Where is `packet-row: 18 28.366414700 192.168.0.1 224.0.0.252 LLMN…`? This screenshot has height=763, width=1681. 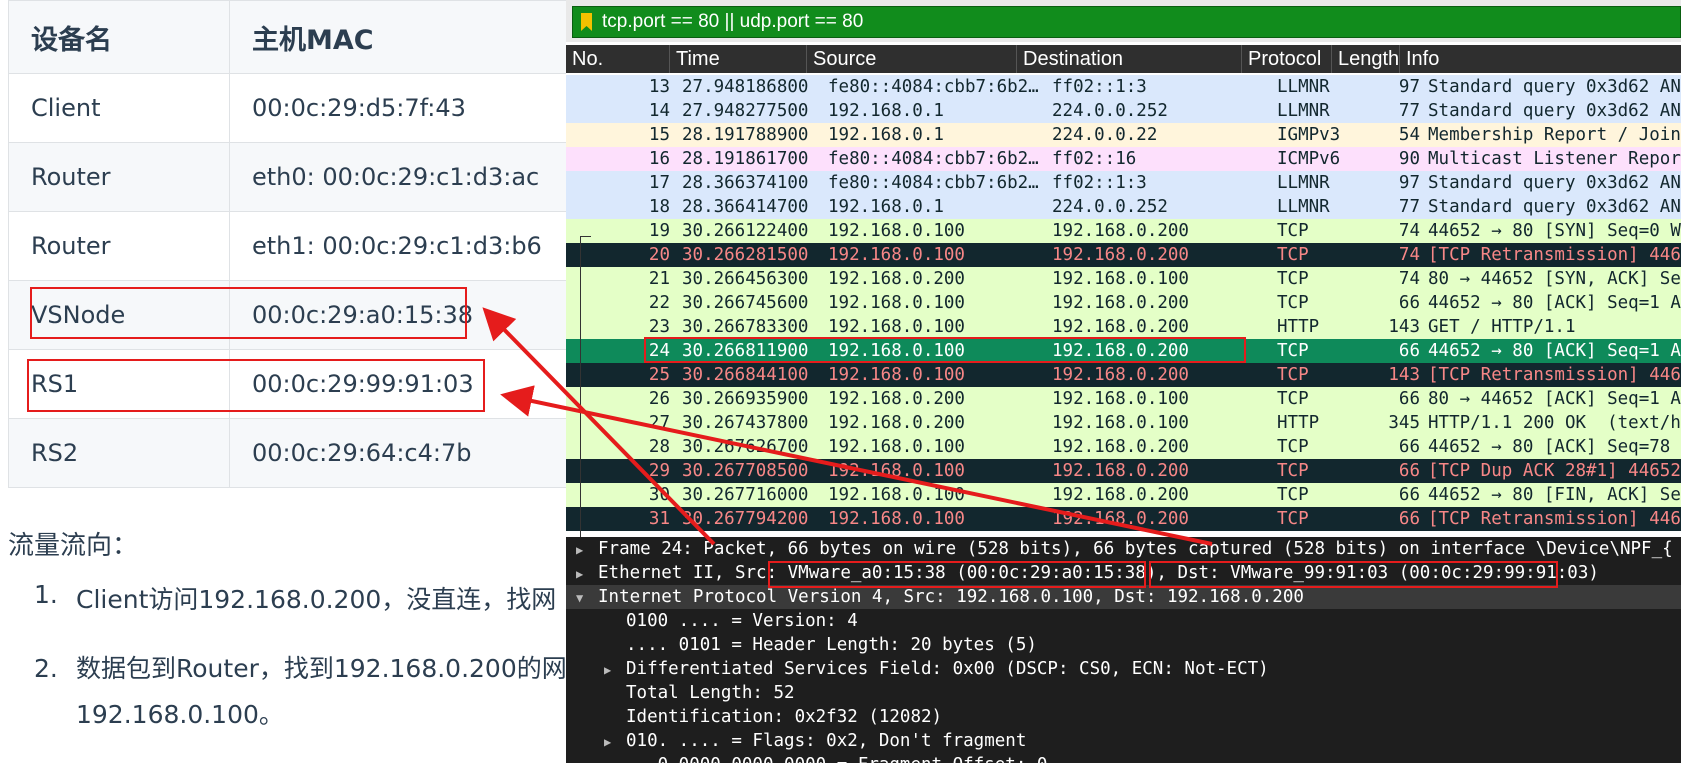 packet-row: 18 28.366414700 192.168.0.1 224.0.0.252 LLMN… is located at coordinates (1123, 207).